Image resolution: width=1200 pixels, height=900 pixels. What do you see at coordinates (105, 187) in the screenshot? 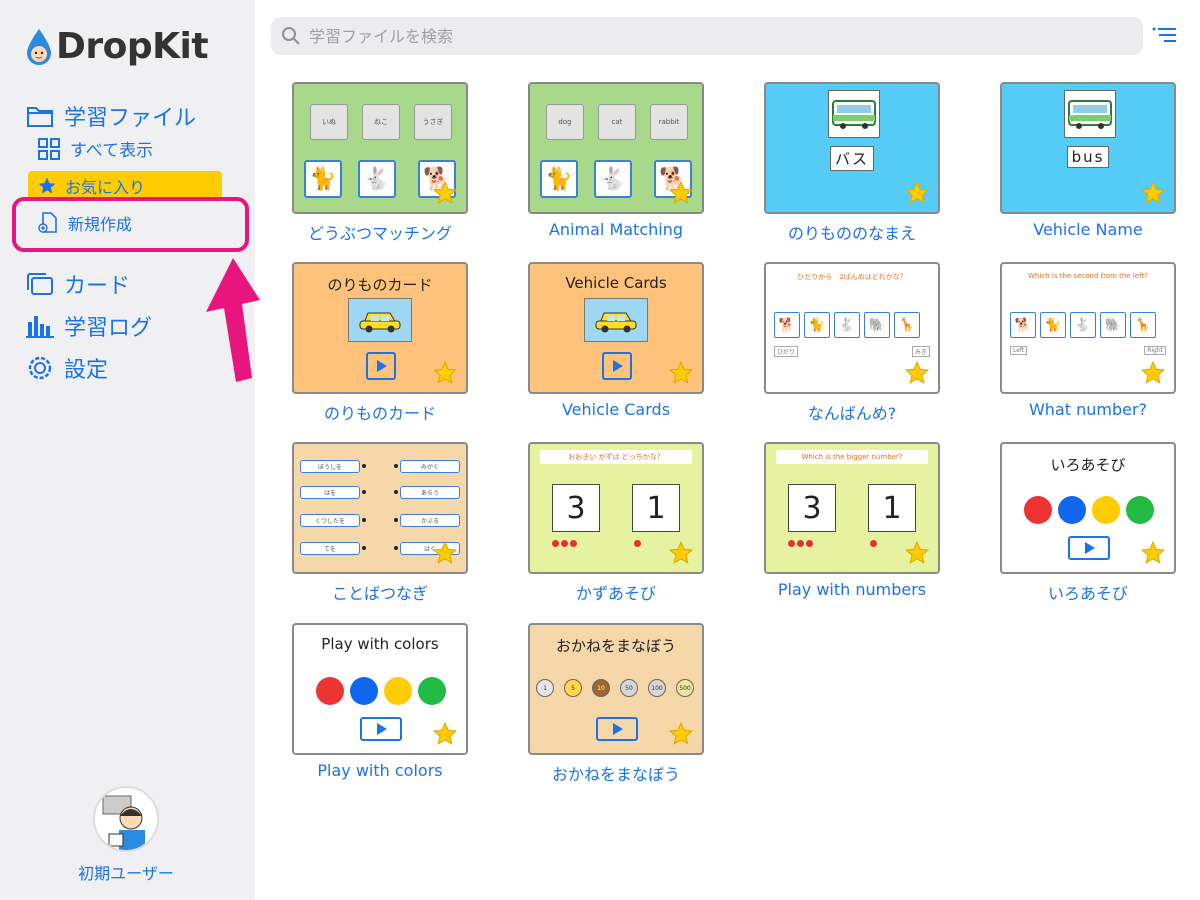
I see `sidebar-item-label: お気に入り` at bounding box center [105, 187].